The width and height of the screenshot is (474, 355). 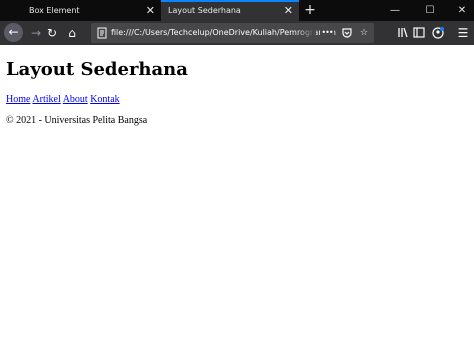 I want to click on new-tab-icon: +, so click(x=310, y=10).